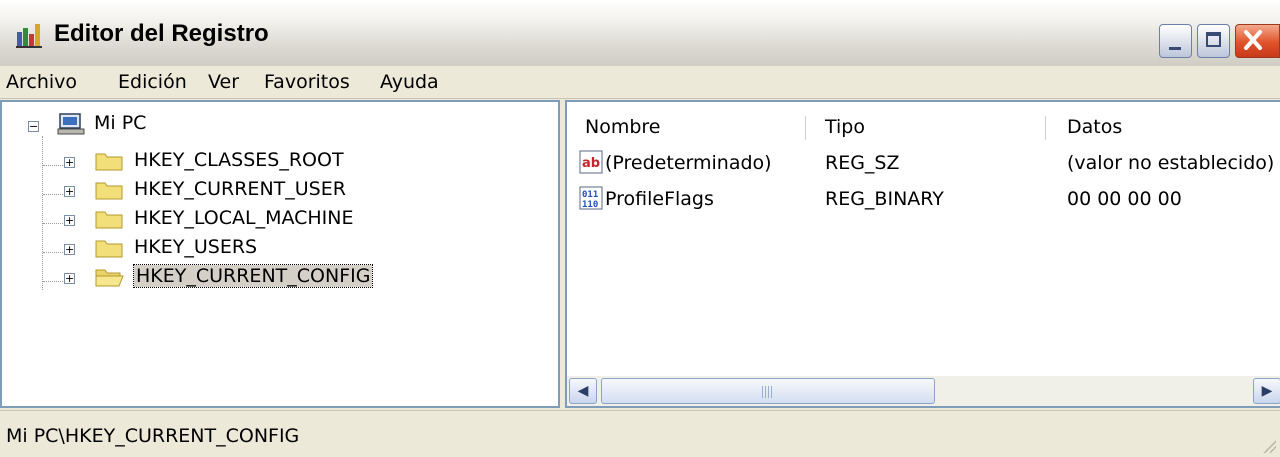 This screenshot has height=457, width=1280. I want to click on value-name: (Predeterminado), so click(688, 163).